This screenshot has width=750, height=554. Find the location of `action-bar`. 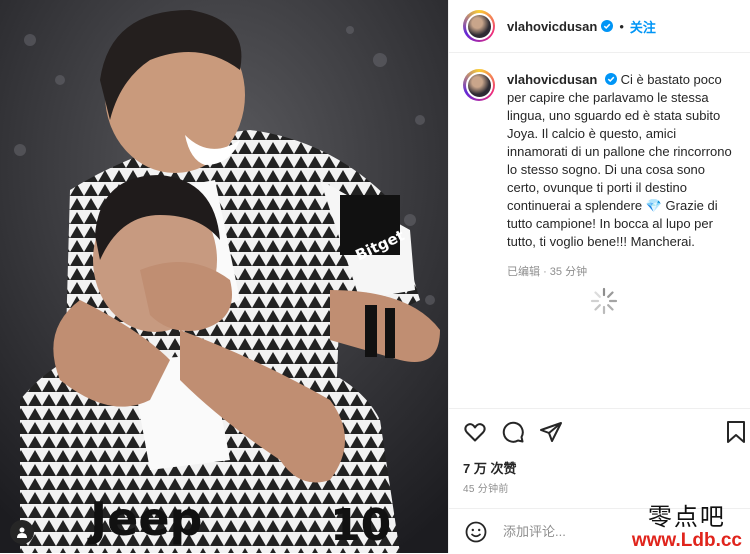

action-bar is located at coordinates (599, 431).